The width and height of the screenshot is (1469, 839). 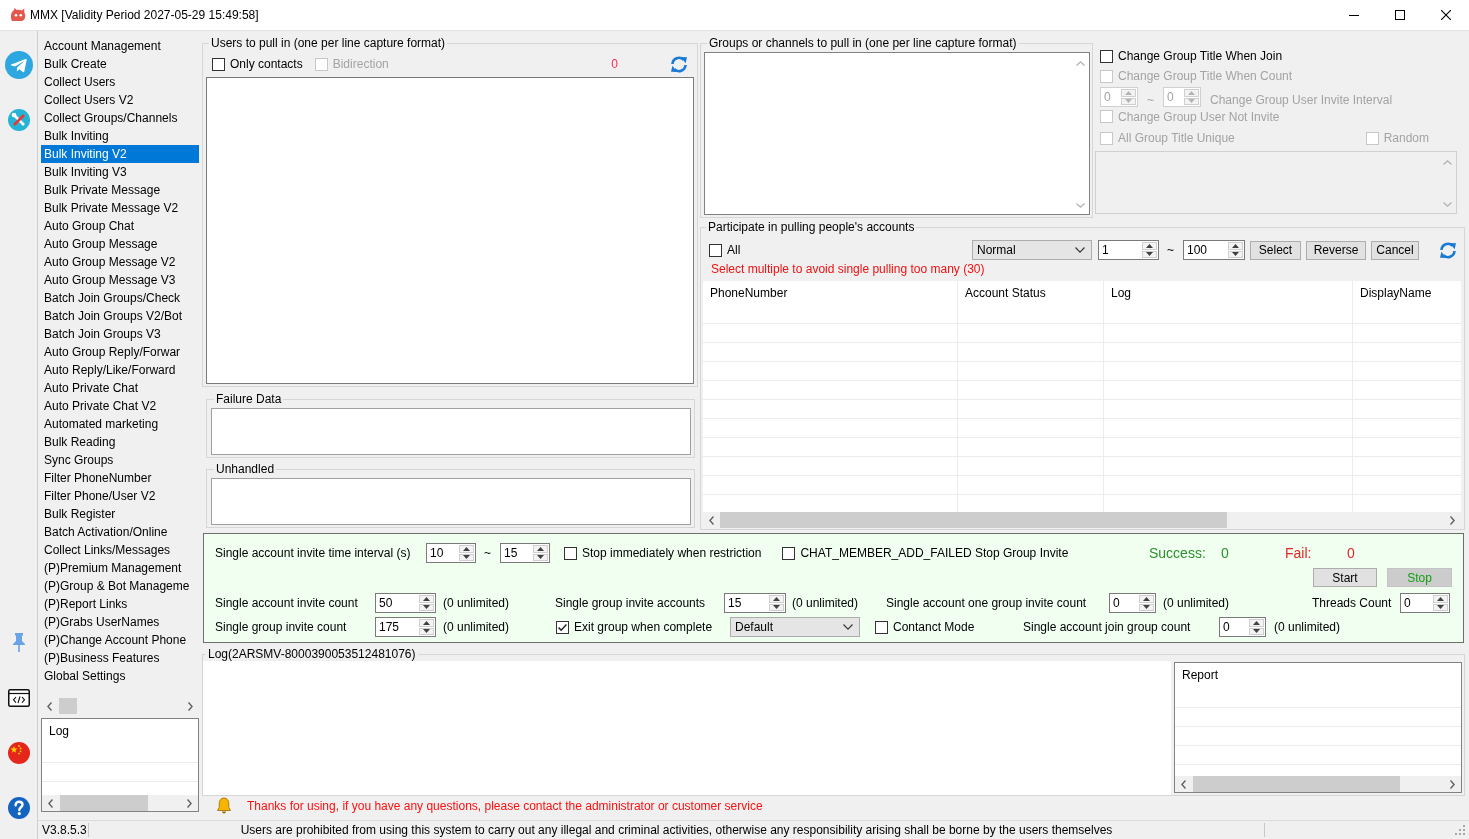 What do you see at coordinates (1396, 293) in the screenshot?
I see `column-header: DisplayName` at bounding box center [1396, 293].